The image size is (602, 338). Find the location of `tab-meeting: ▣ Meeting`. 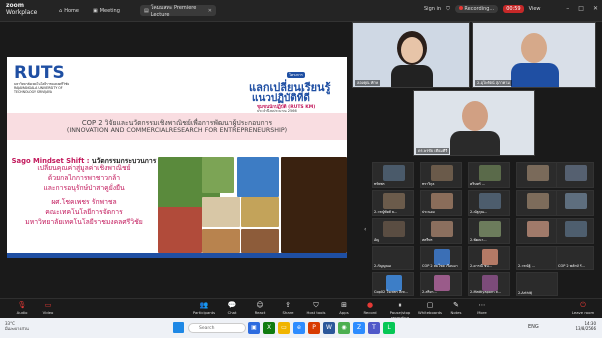

tab-meeting: ▣ Meeting is located at coordinates (114, 10).